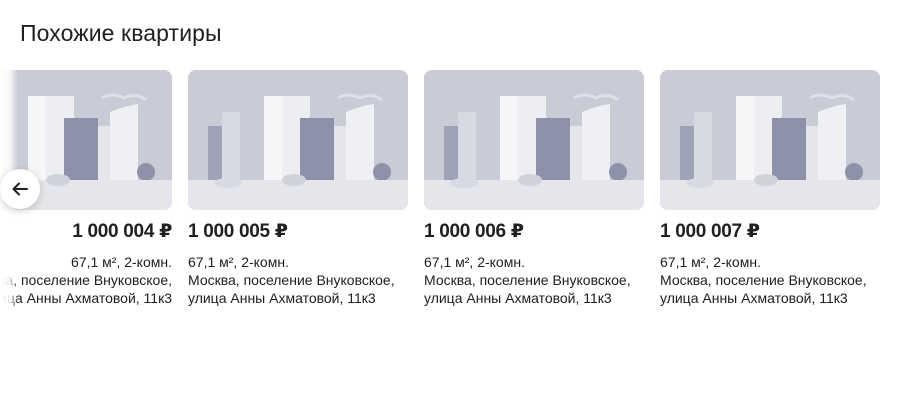 This screenshot has width=900, height=400. Describe the element at coordinates (474, 231) in the screenshot. I see `apartment-price: 1 000 006 ₽` at that location.